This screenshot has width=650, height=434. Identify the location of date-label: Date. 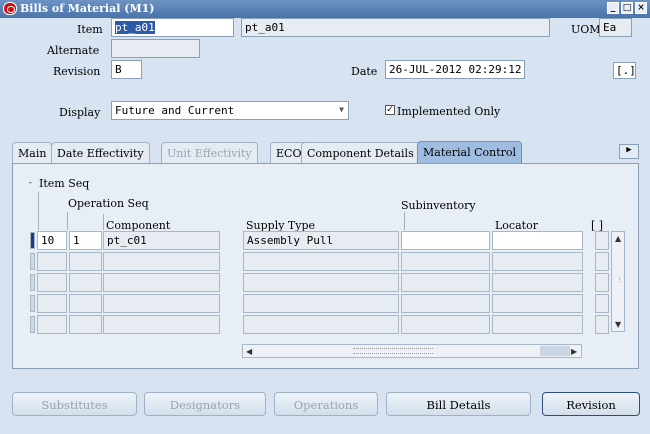
(364, 71).